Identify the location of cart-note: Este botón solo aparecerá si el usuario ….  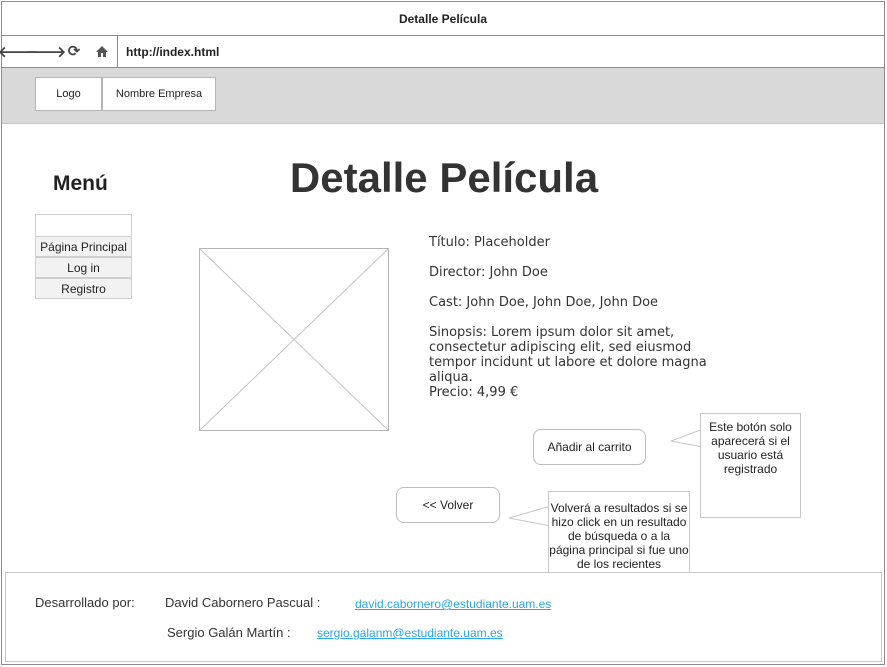
(750, 465).